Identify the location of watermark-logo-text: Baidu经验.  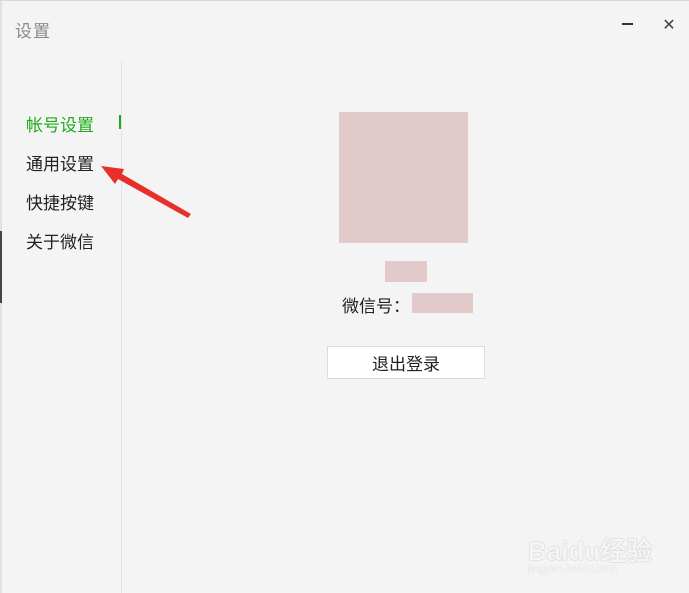
(590, 551).